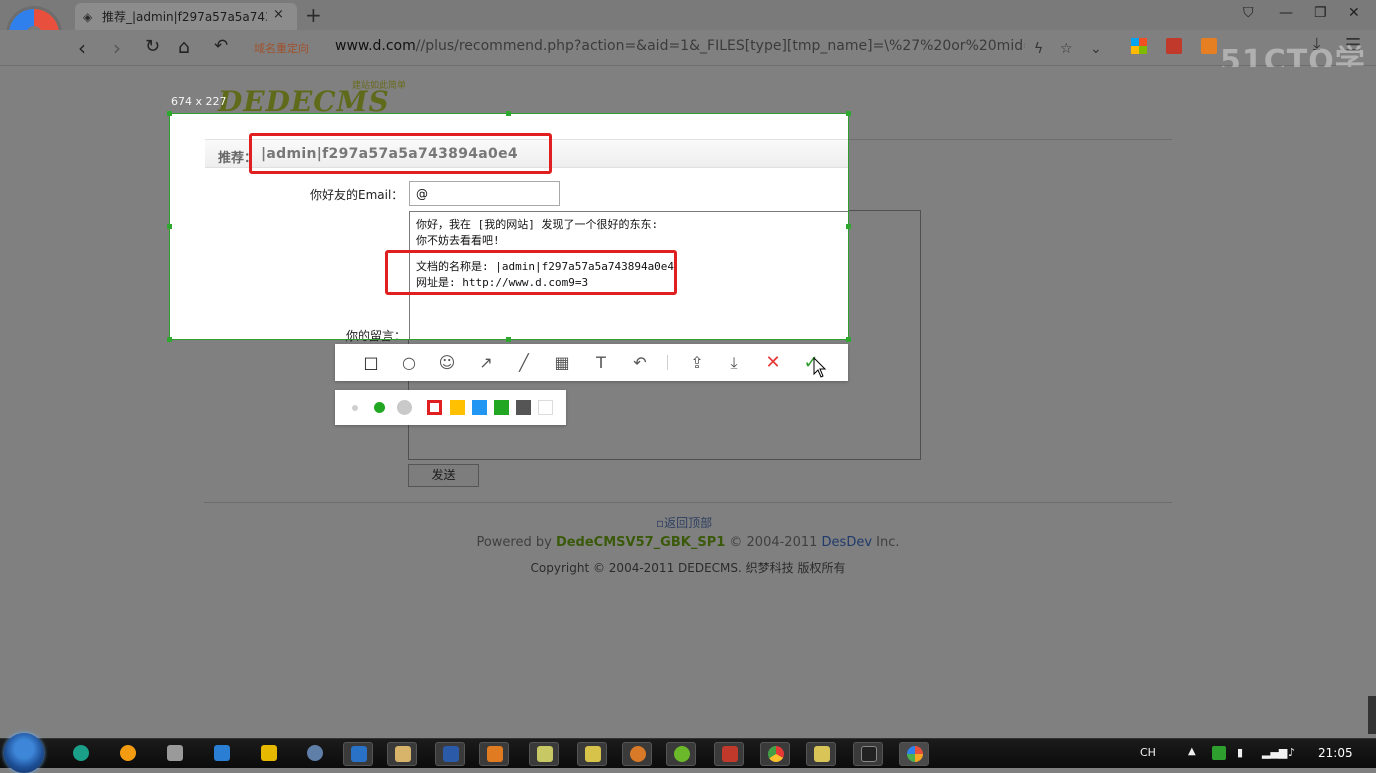 Image resolution: width=1376 pixels, height=773 pixels. I want to click on ps-icon, so click(869, 754).